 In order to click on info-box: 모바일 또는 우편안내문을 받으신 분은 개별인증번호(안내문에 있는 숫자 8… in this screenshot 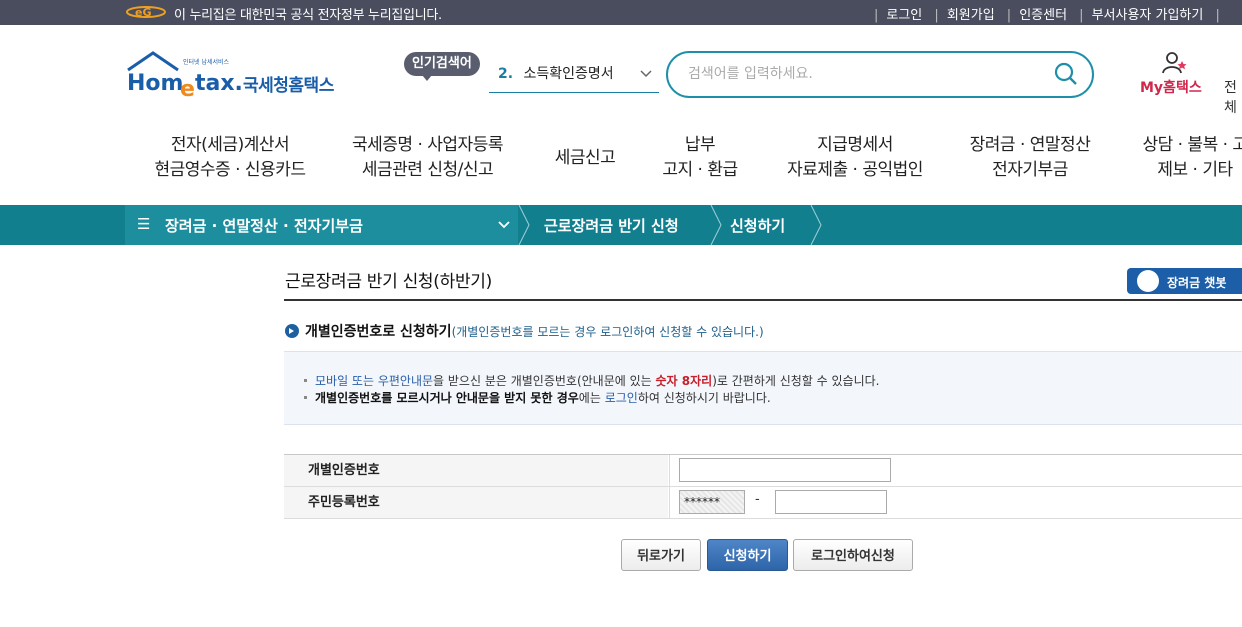, I will do `click(763, 388)`.